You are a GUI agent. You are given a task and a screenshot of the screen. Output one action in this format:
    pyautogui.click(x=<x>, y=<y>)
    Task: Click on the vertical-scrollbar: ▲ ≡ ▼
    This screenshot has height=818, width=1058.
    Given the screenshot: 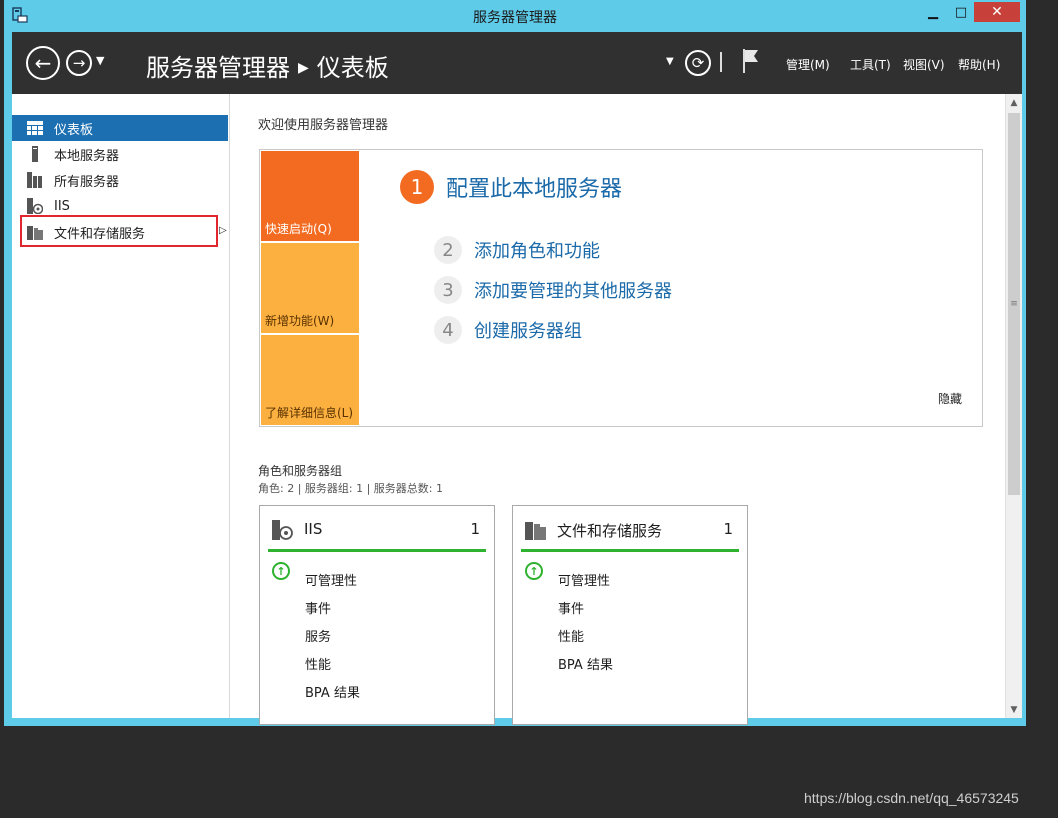 What is the action you would take?
    pyautogui.click(x=1013, y=406)
    